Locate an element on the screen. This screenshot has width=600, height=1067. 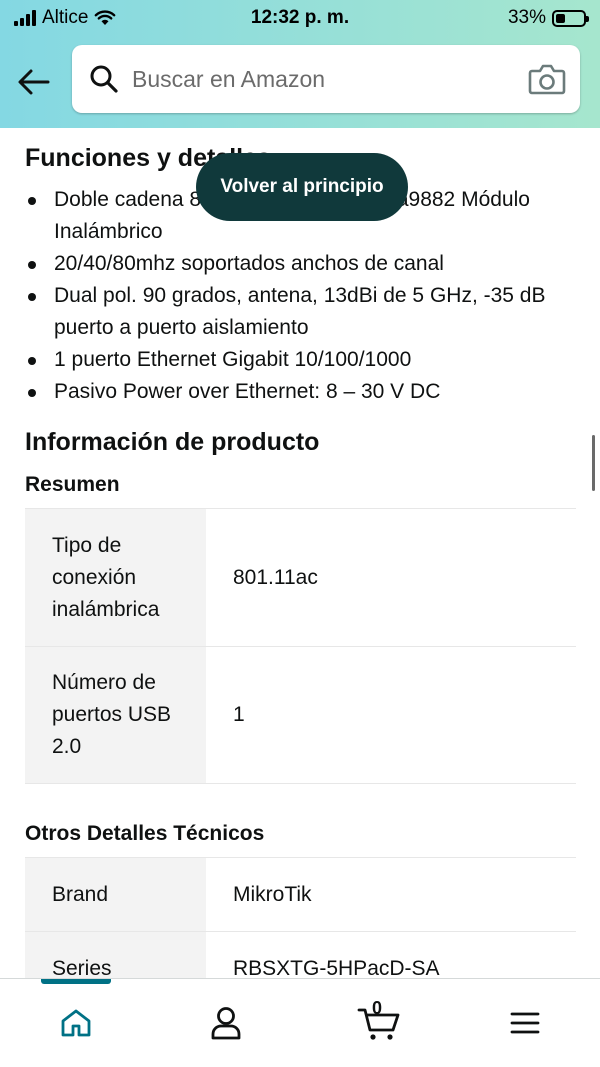
camera-icon is located at coordinates (547, 79).